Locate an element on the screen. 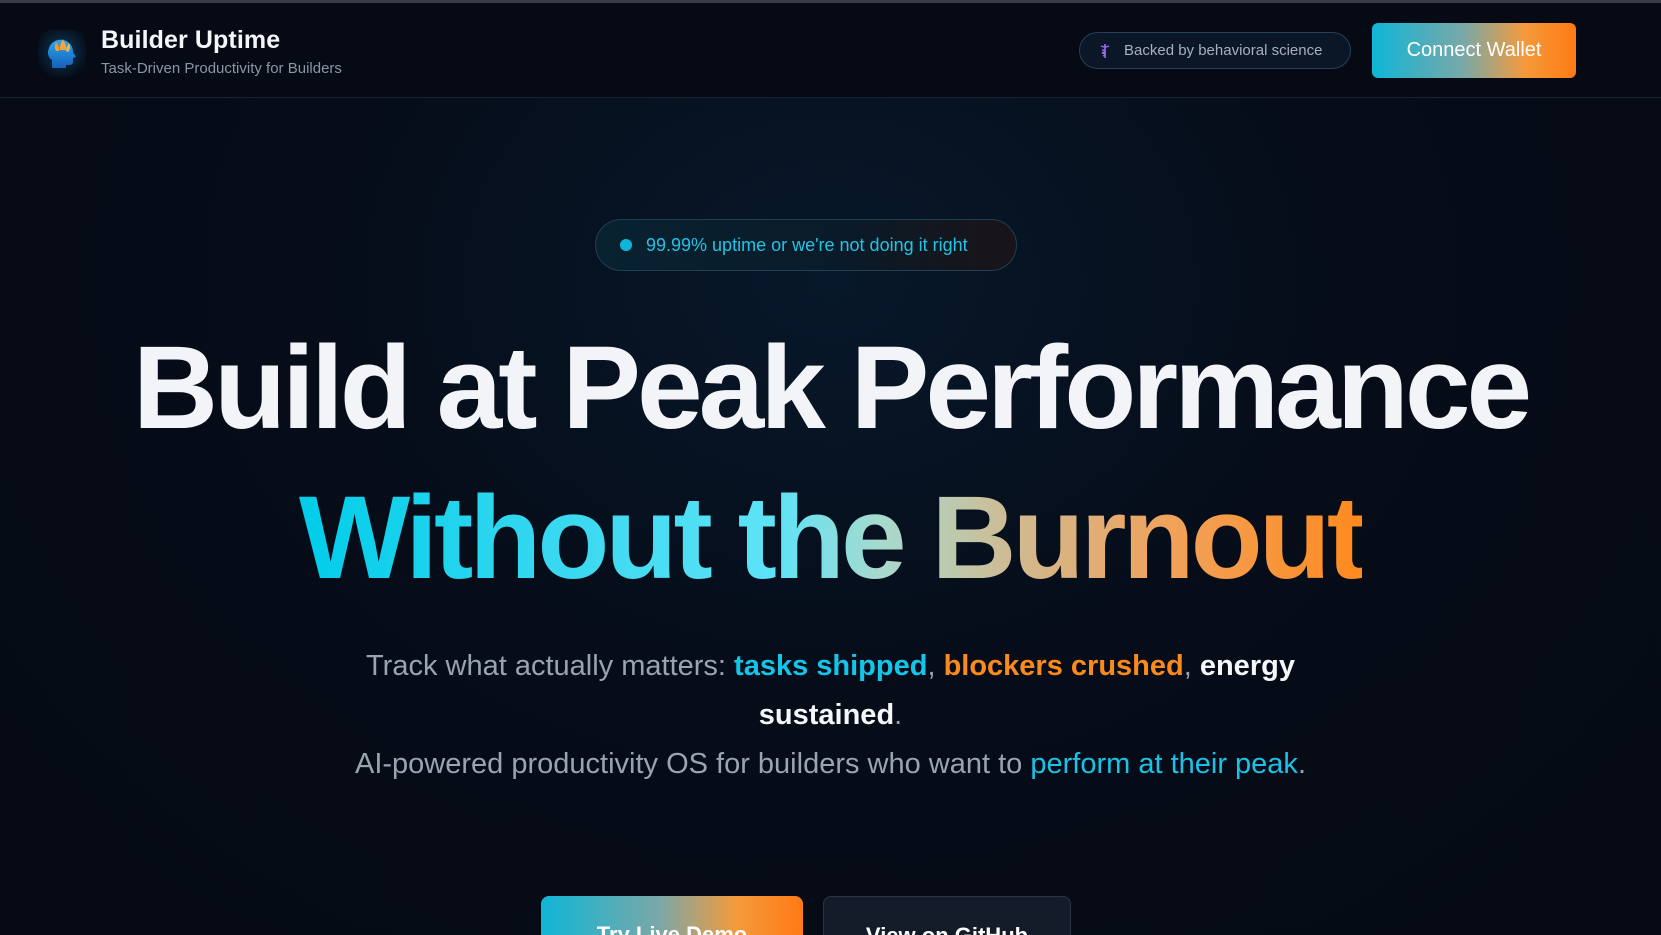 The image size is (1661, 935). science-badge: Backed by behavioral science is located at coordinates (1215, 50).